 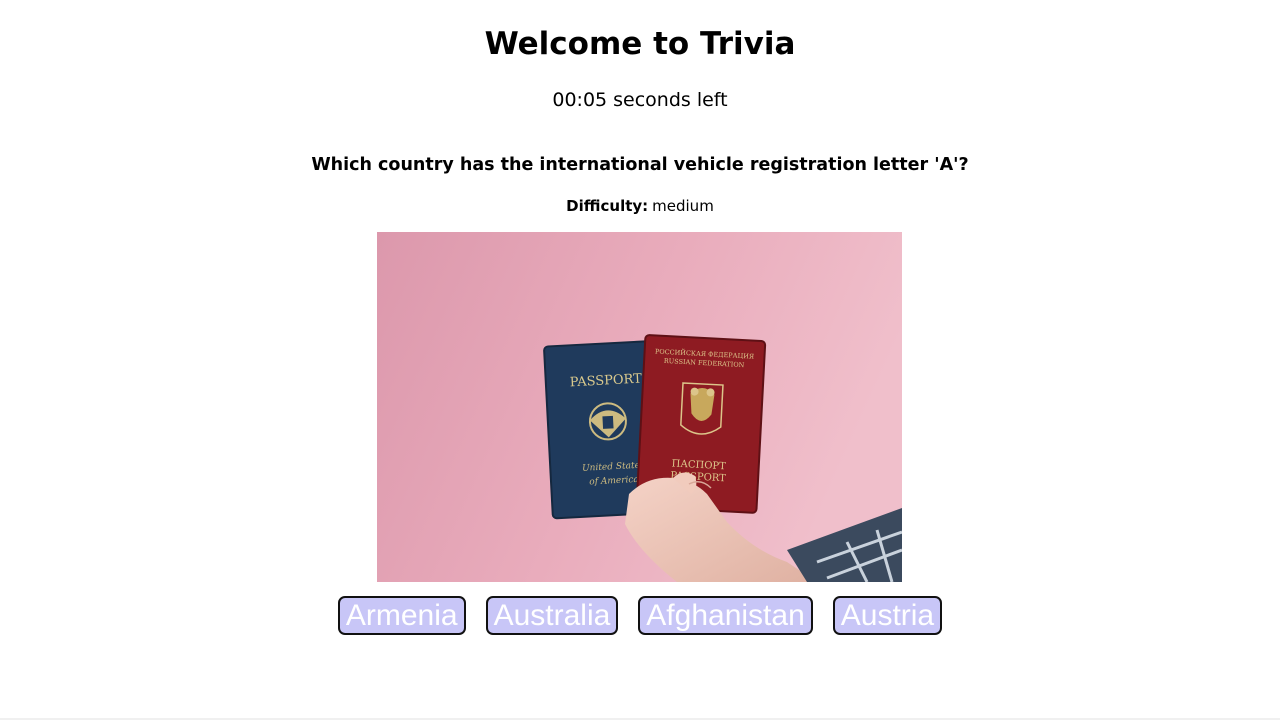 I want to click on answer-button-afghanistan: Afghanistan, so click(x=725, y=615).